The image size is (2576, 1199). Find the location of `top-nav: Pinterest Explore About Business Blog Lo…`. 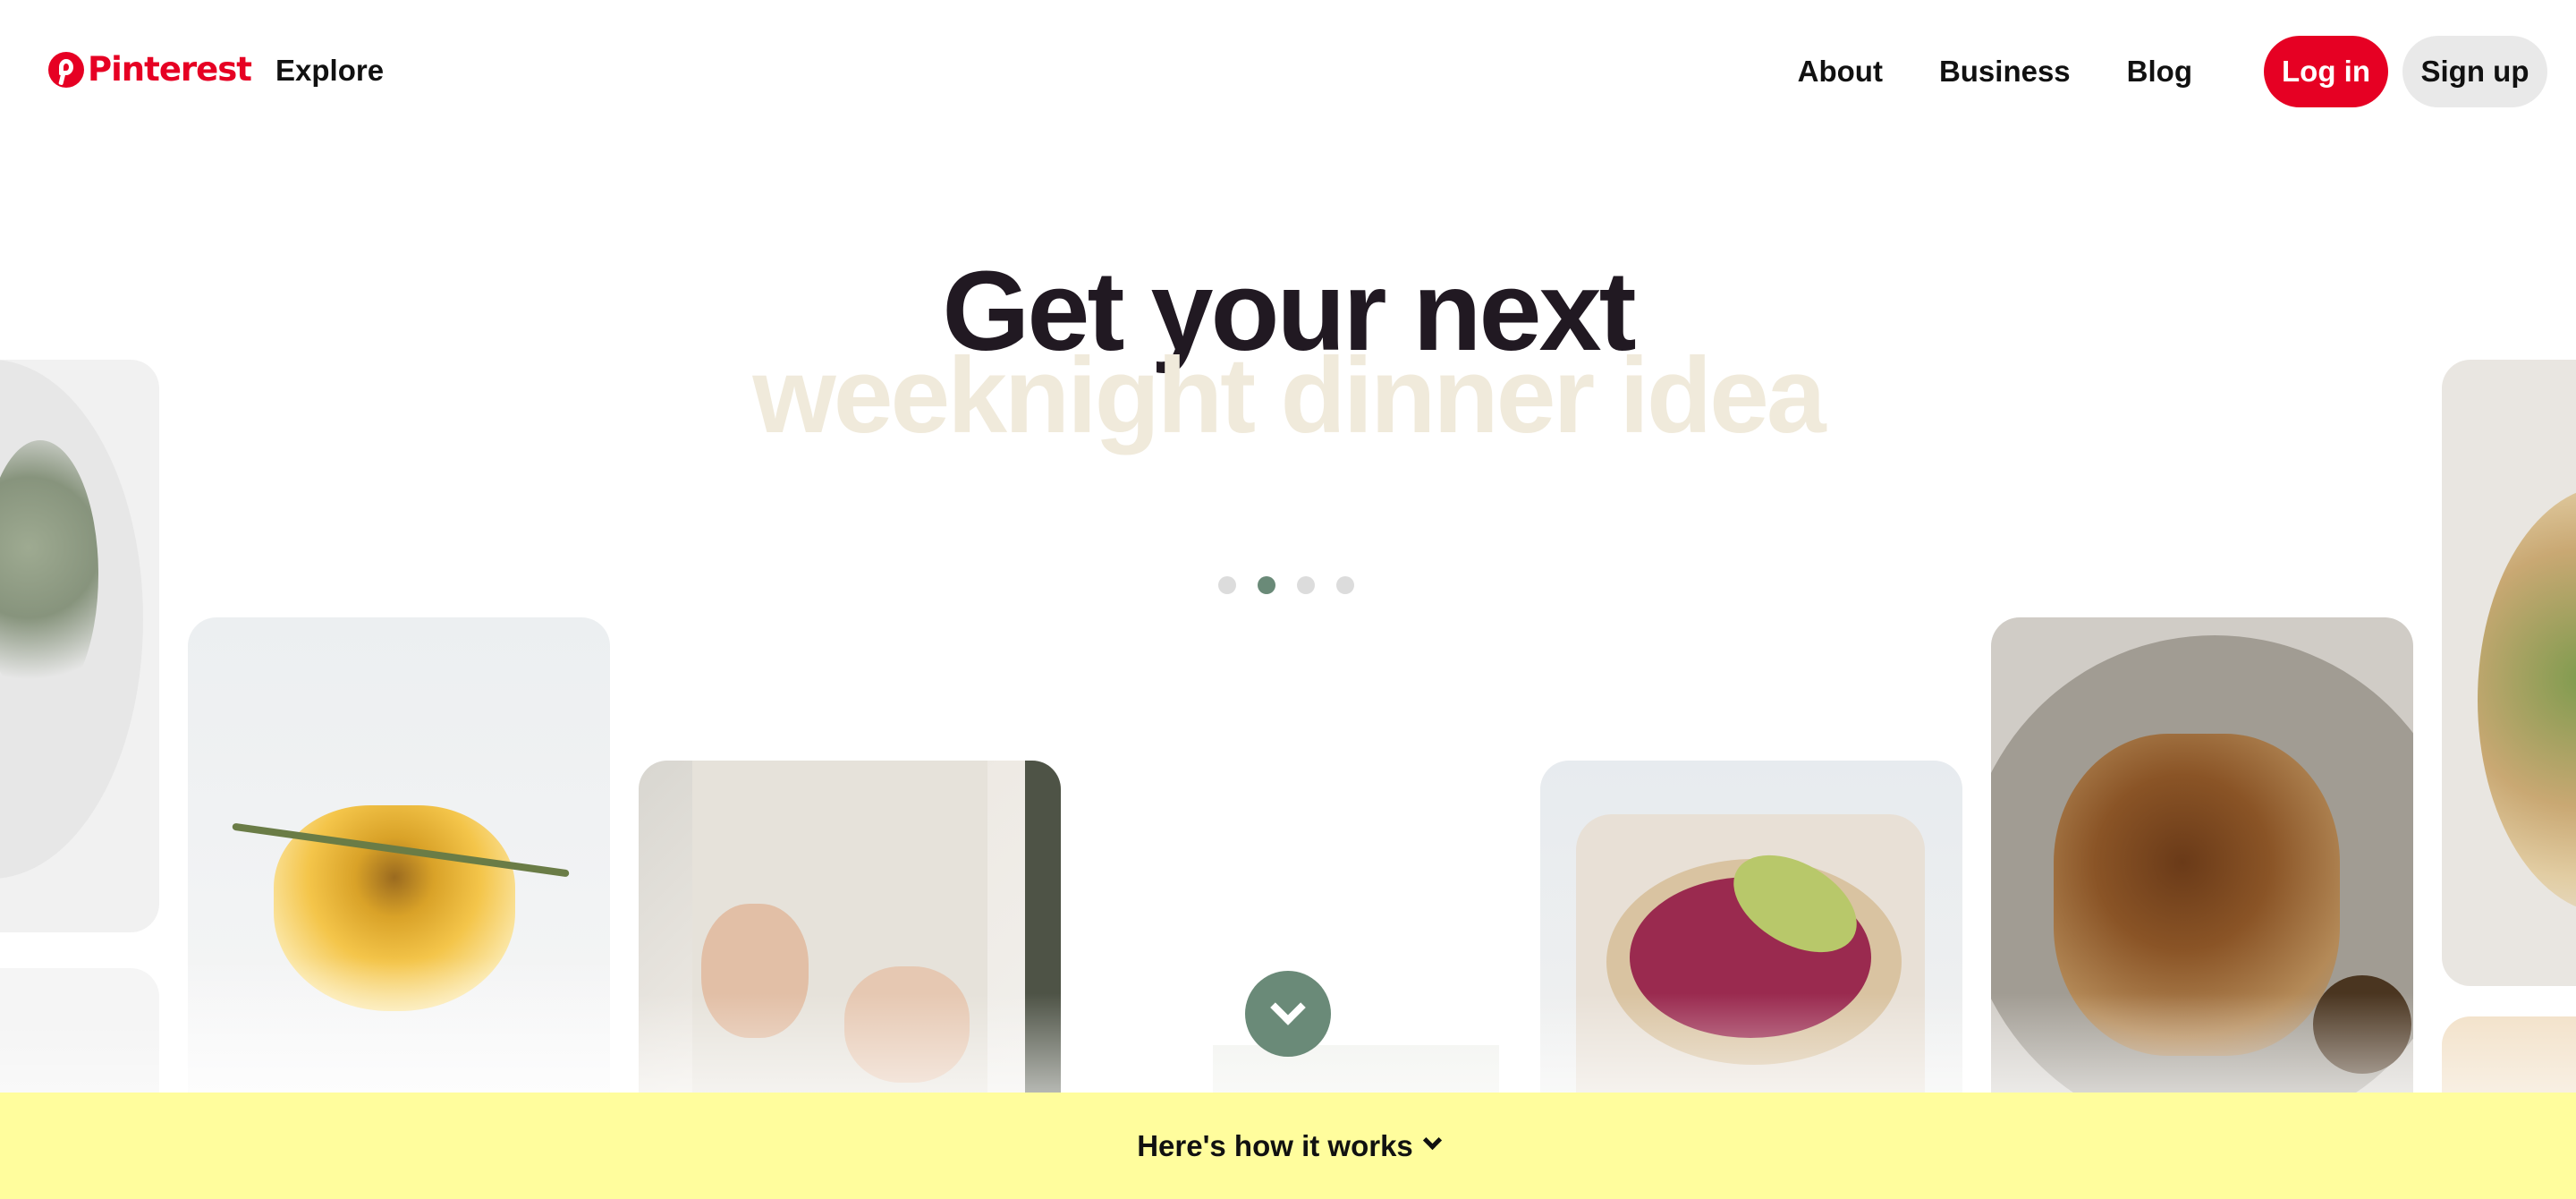

top-nav: Pinterest Explore About Business Blog Lo… is located at coordinates (1288, 71).